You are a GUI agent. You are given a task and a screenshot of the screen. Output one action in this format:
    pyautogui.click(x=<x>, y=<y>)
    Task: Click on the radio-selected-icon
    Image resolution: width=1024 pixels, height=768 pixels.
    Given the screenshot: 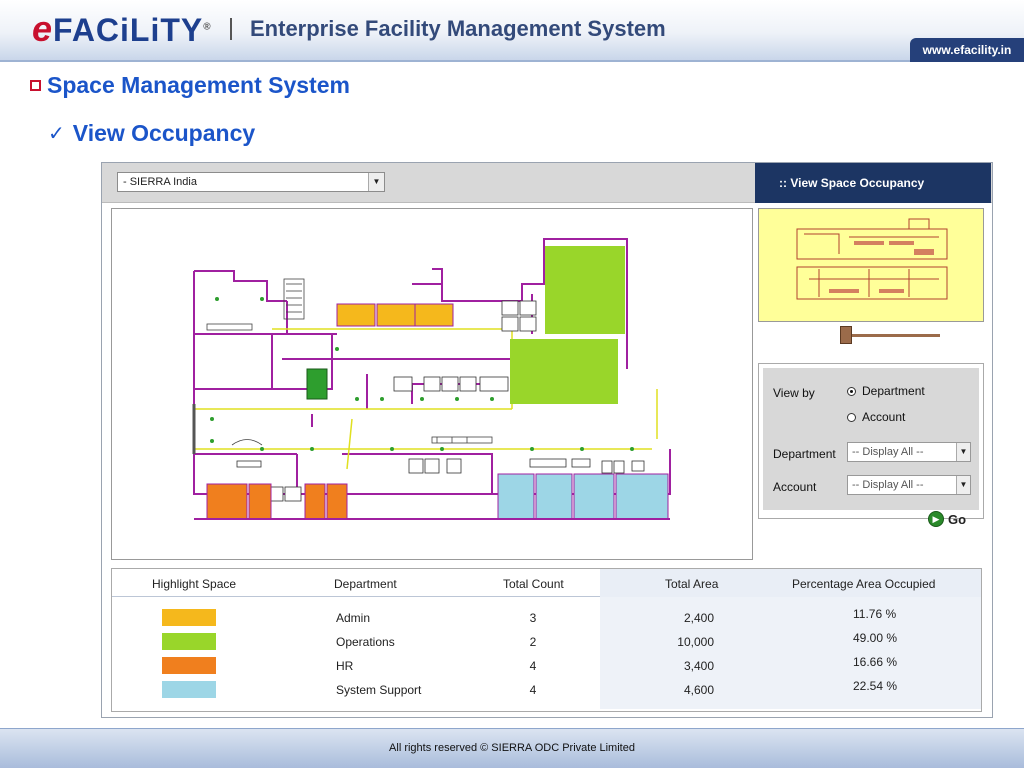 What is the action you would take?
    pyautogui.click(x=851, y=391)
    